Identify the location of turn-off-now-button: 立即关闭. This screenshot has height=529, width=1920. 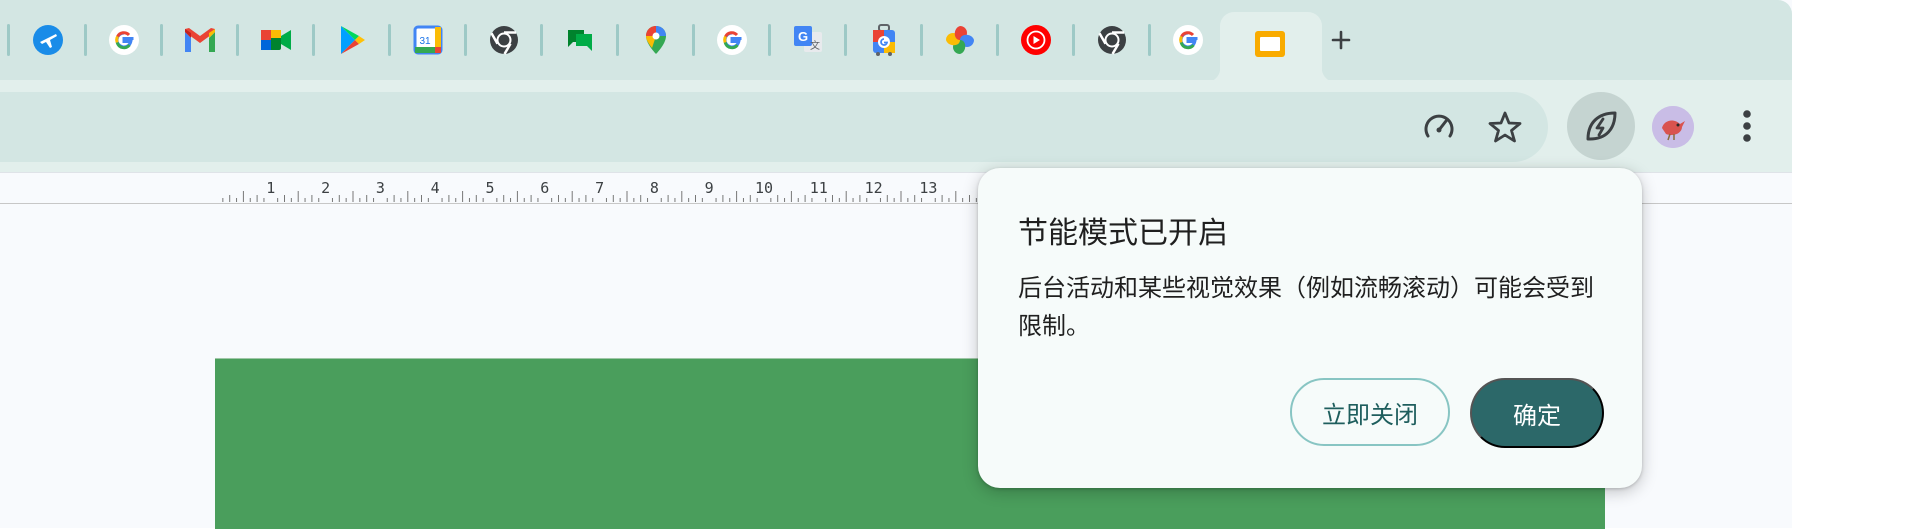
(1370, 412).